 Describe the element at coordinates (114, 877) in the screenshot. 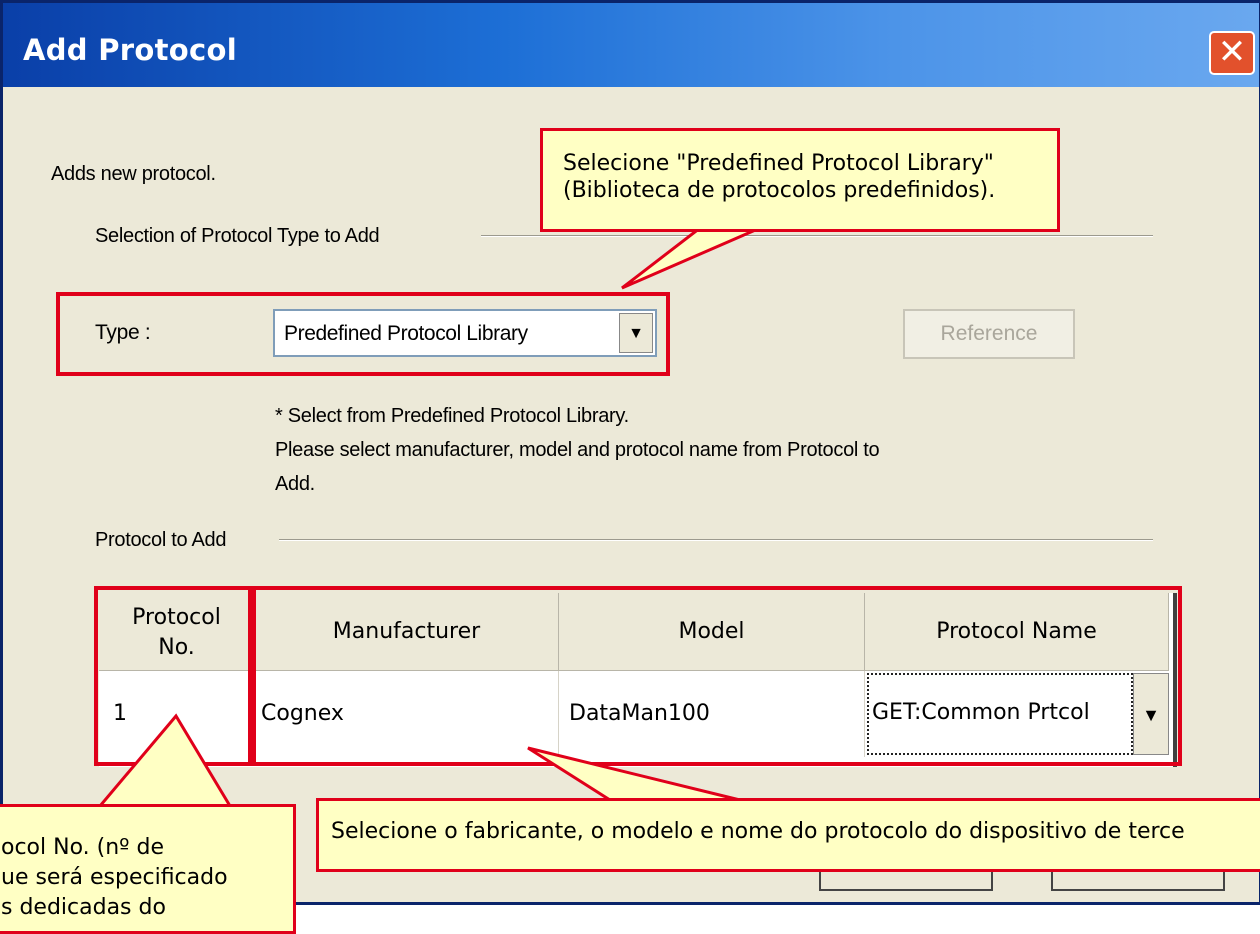

I see `callout-line: ue será especificado` at that location.